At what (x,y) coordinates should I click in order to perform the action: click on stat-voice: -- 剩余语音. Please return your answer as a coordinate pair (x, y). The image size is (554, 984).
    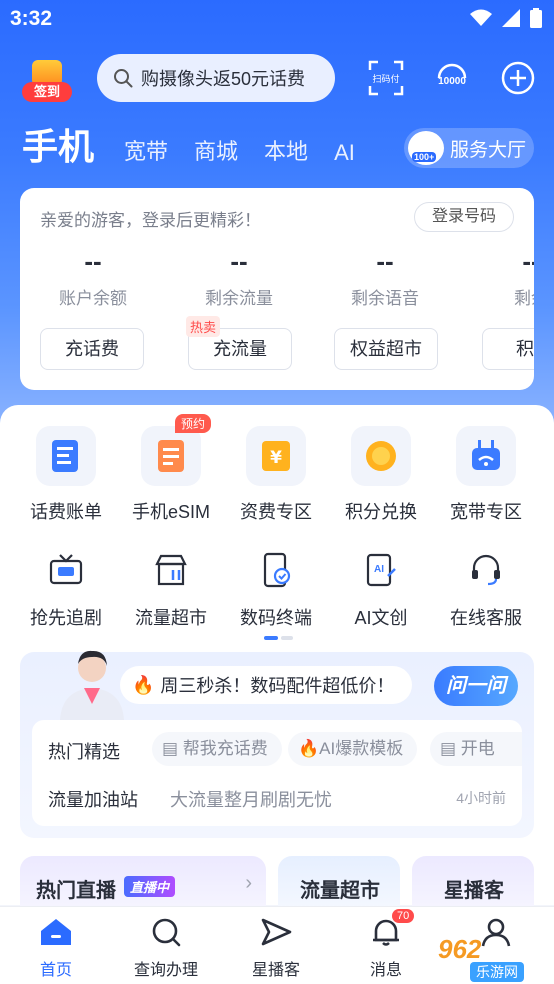
    Looking at the image, I should click on (385, 277).